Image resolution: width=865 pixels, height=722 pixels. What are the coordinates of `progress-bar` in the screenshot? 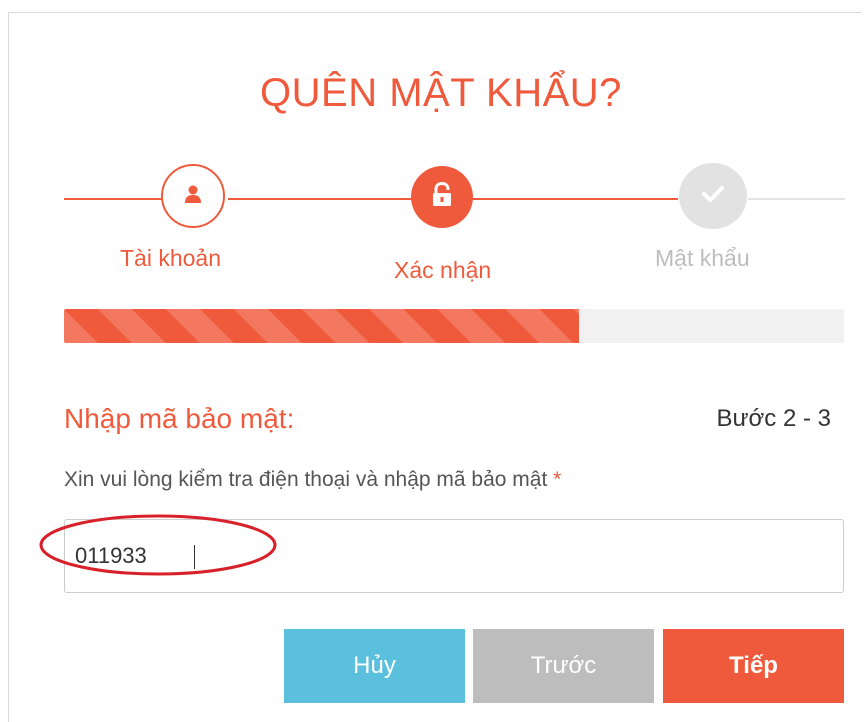 It's located at (454, 326).